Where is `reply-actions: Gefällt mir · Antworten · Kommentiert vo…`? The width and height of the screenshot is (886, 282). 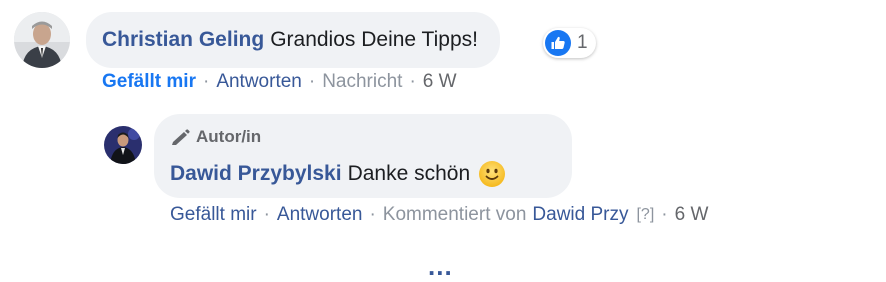
reply-actions: Gefällt mir · Antworten · Kommentiert vo… is located at coordinates (439, 215).